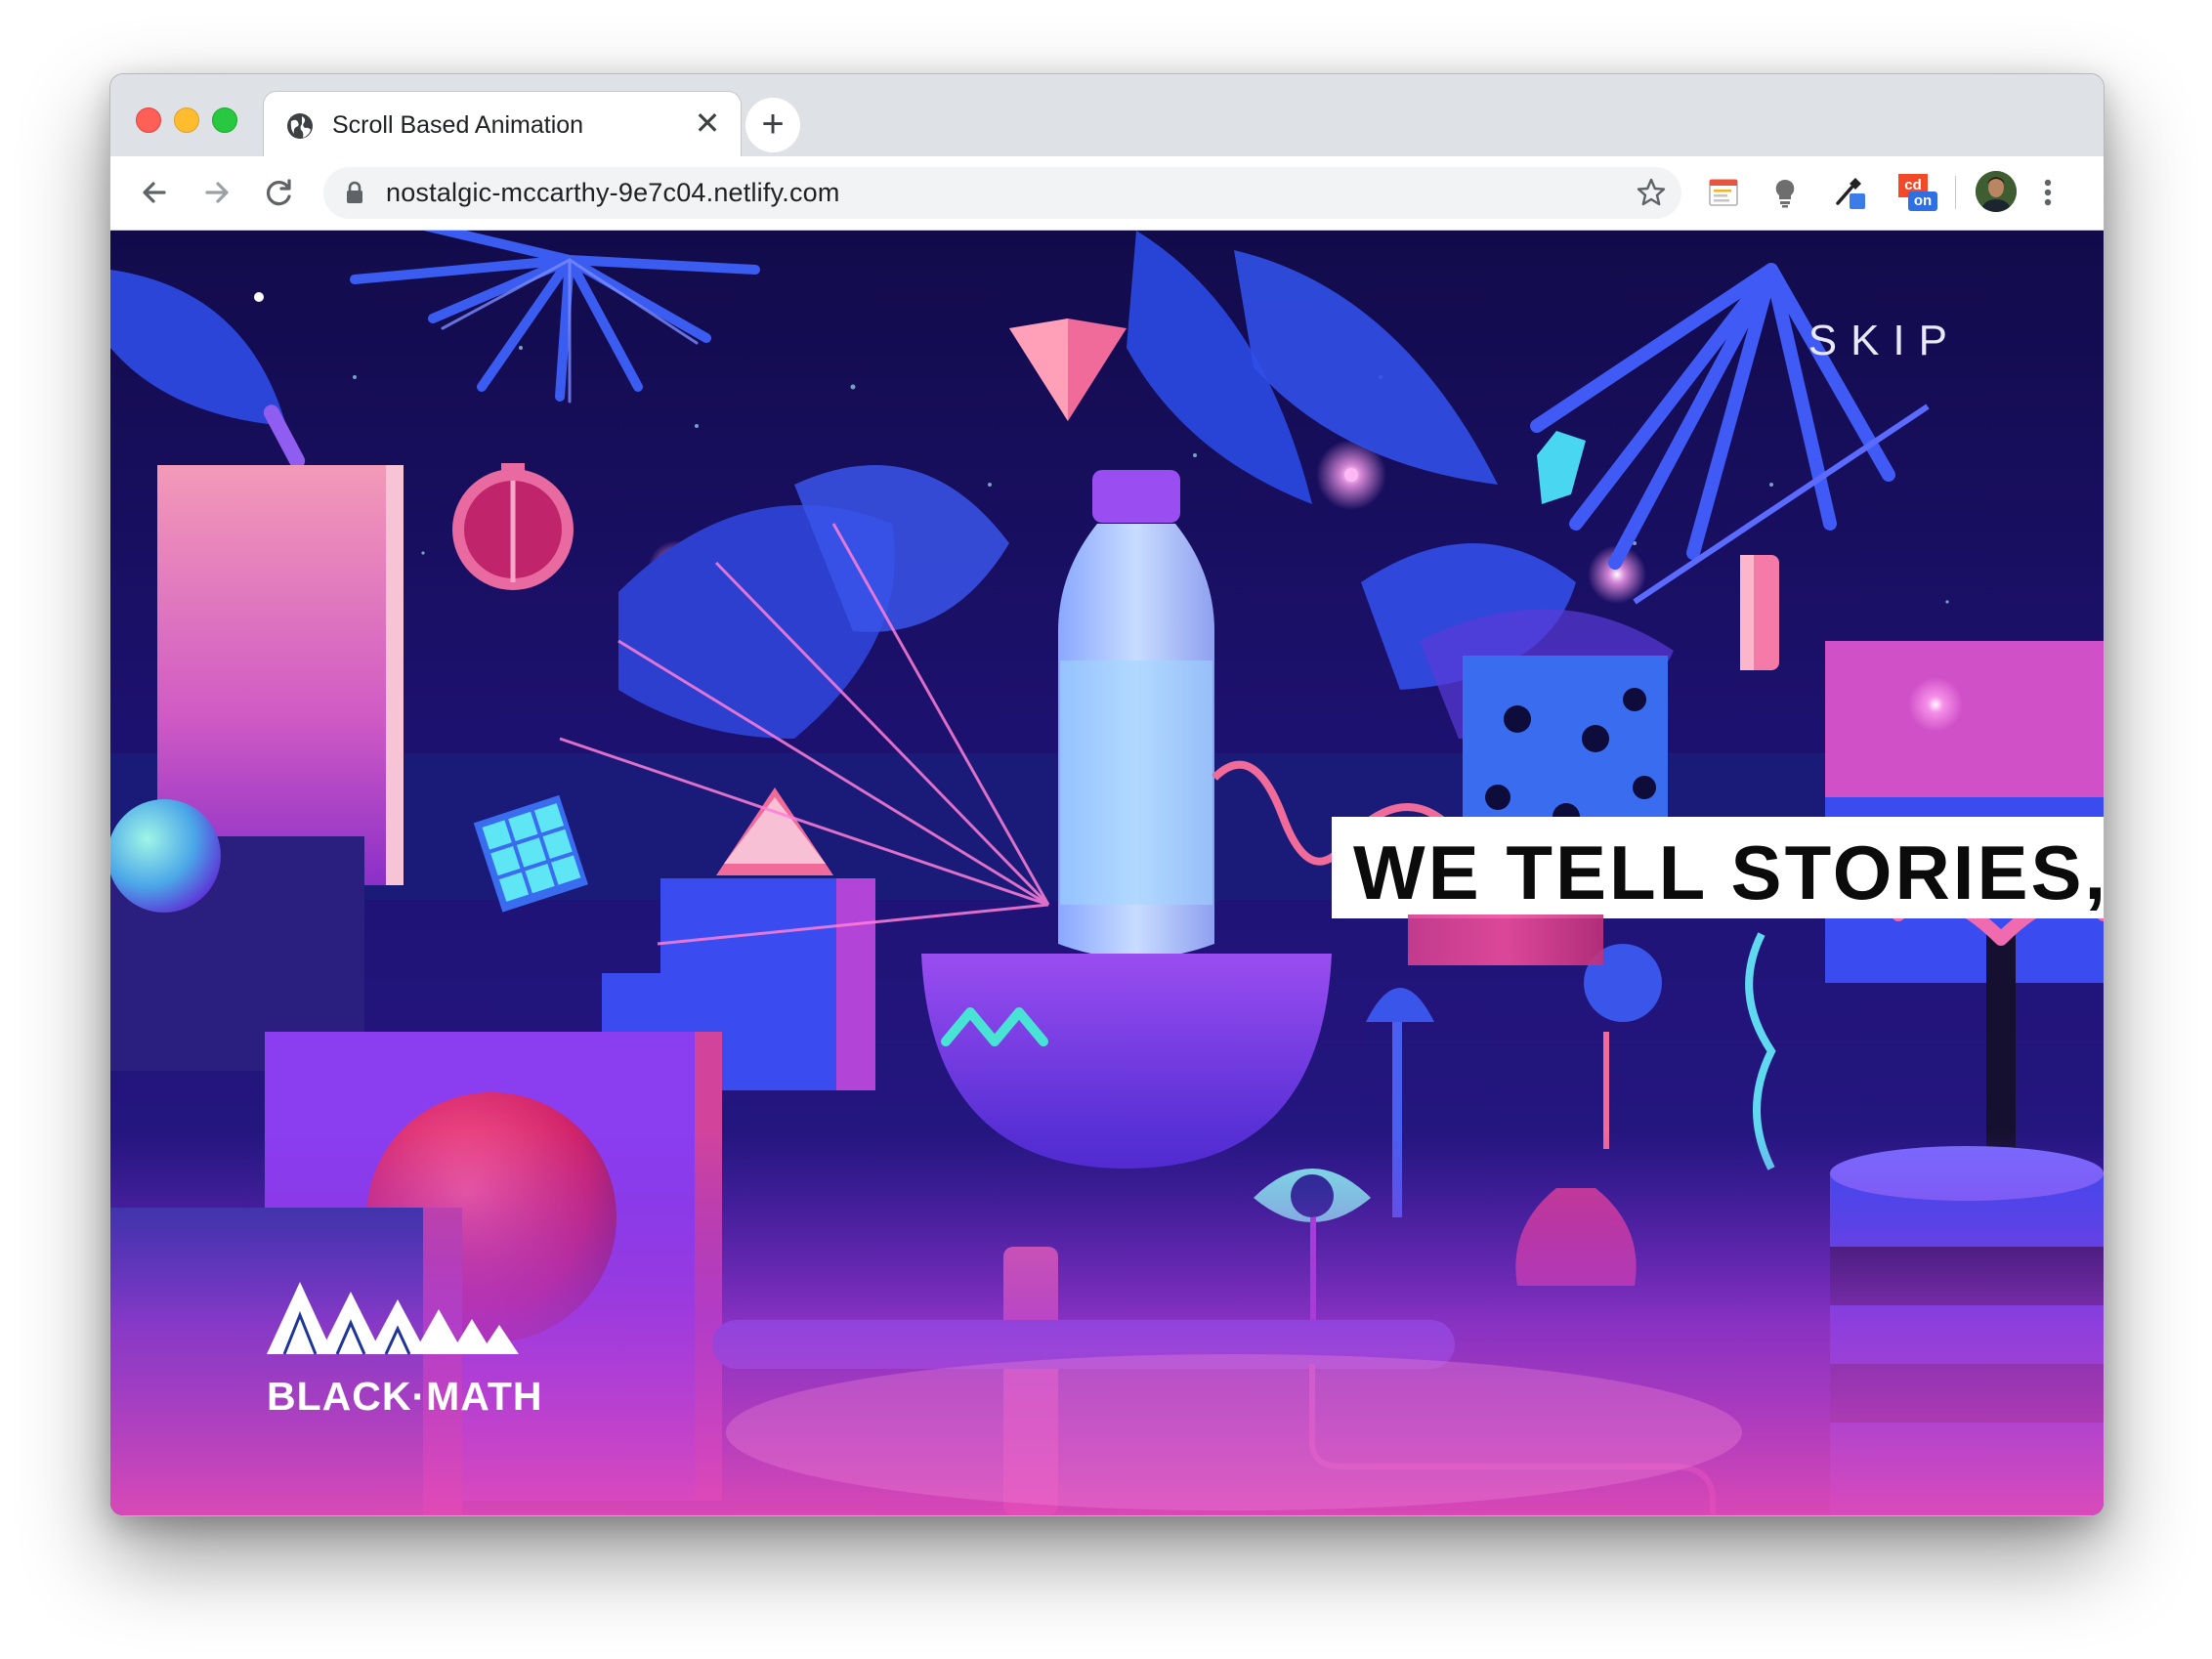 Image resolution: width=2212 pixels, height=1659 pixels. I want to click on lock-icon, so click(354, 192).